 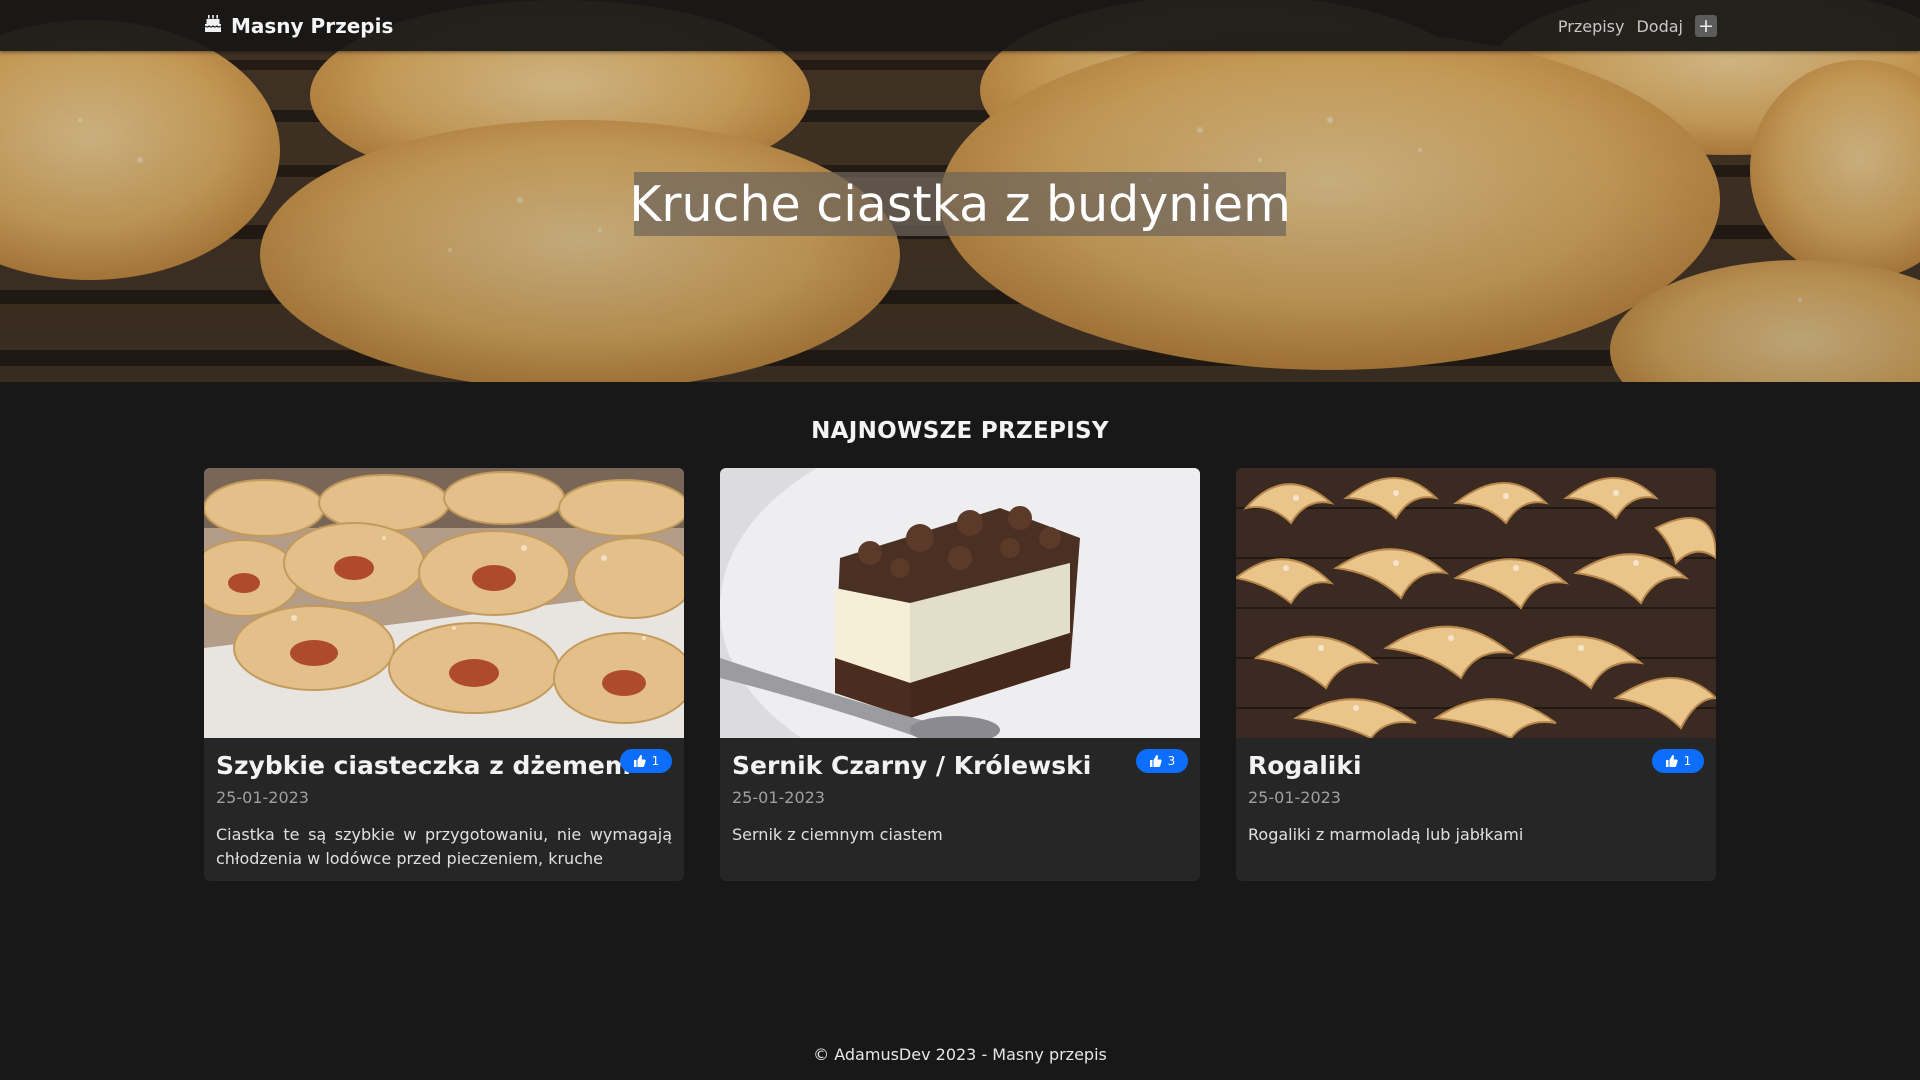 I want to click on card-description: Rogaliki z marmoladą lub jabłkami, so click(x=1386, y=834).